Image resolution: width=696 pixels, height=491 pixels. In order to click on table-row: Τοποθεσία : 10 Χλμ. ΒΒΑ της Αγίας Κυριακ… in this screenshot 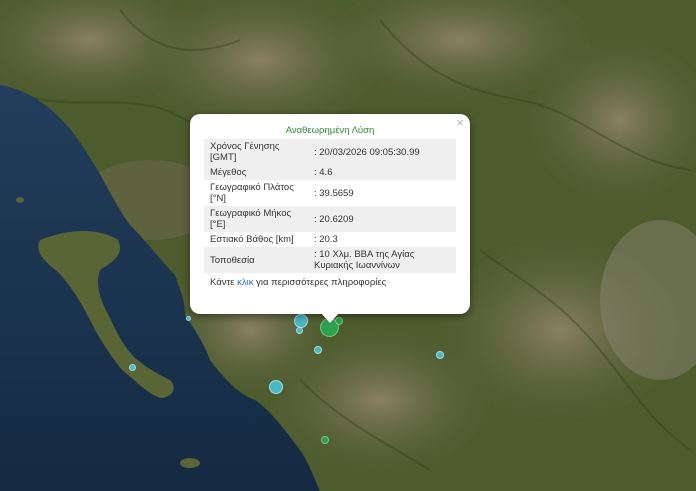, I will do `click(330, 260)`.